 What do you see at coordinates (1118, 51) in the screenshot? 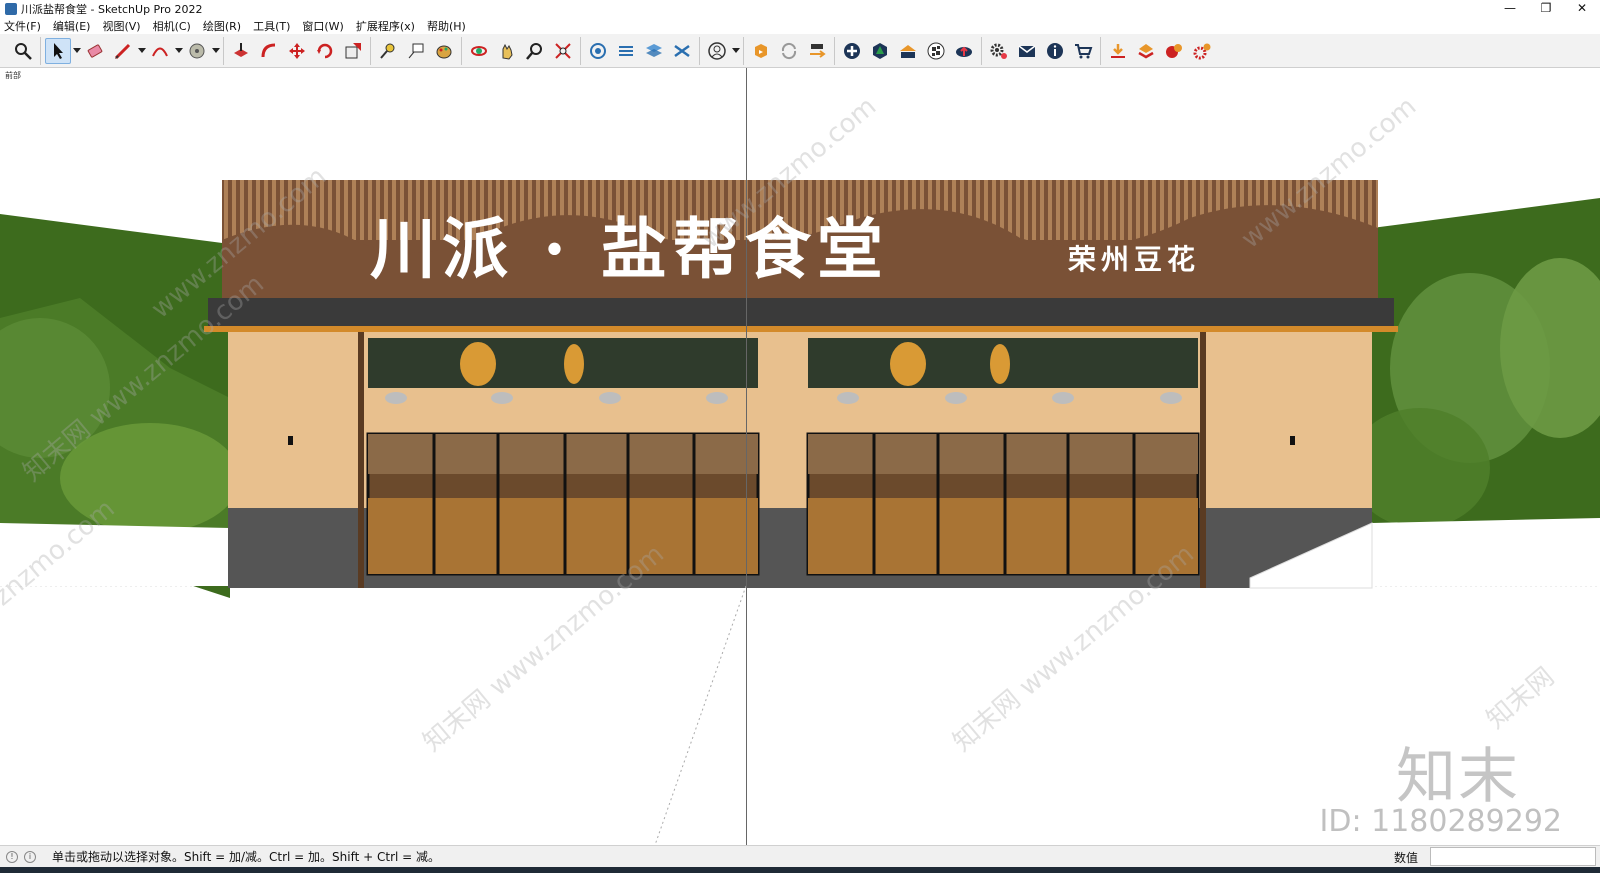
I see `import-icon` at bounding box center [1118, 51].